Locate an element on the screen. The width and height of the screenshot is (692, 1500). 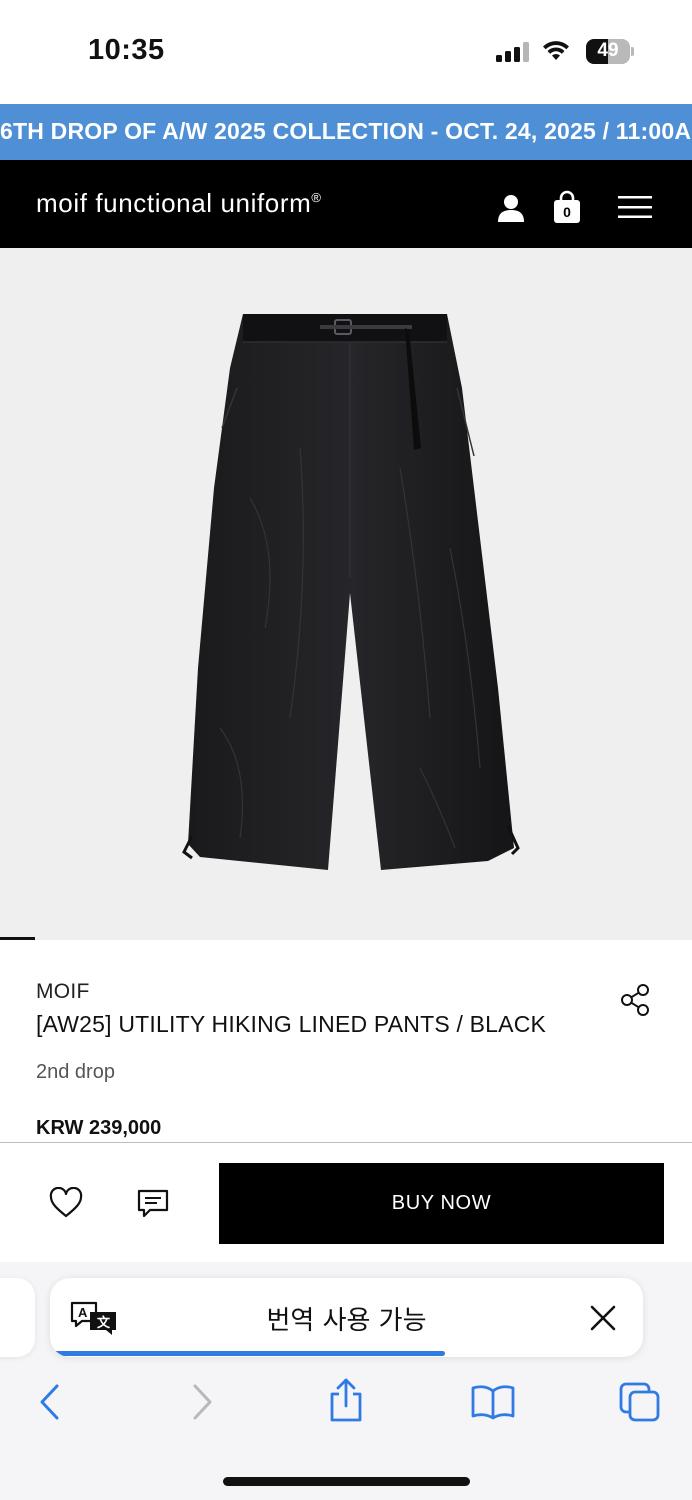
cart-count: 0 is located at coordinates (567, 212).